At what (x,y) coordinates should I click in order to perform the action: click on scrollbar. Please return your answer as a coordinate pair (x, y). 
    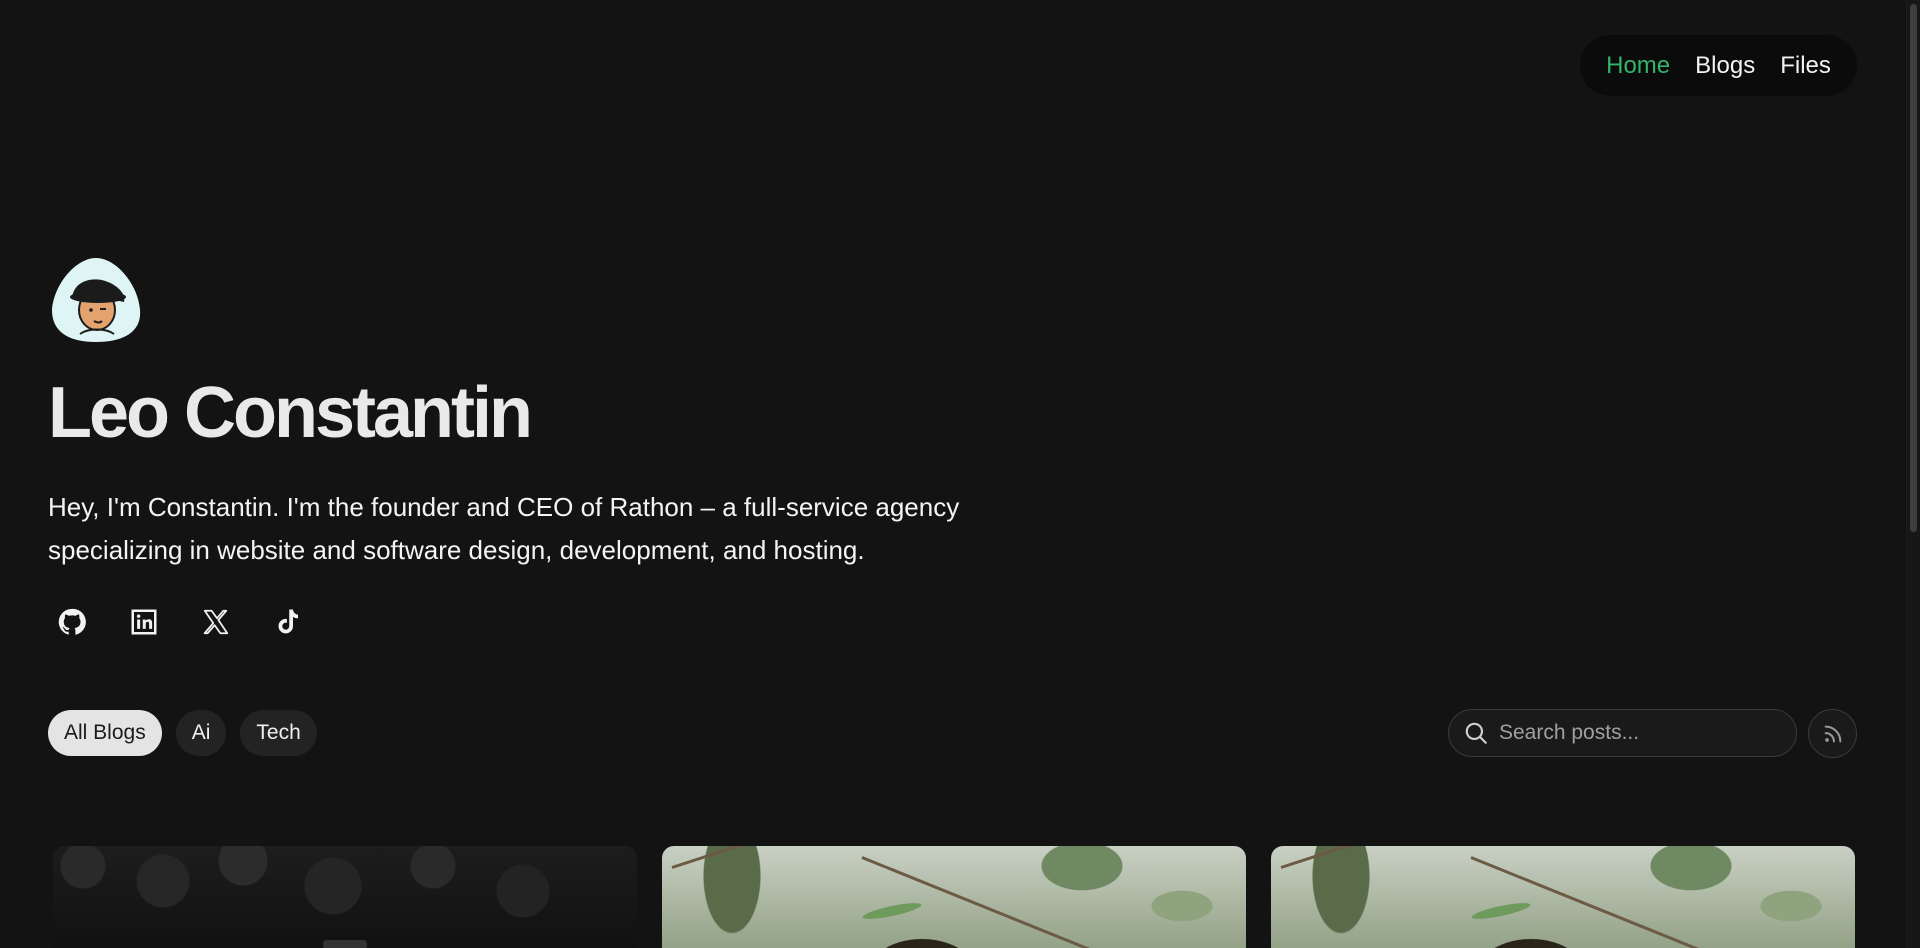
    Looking at the image, I should click on (1913, 474).